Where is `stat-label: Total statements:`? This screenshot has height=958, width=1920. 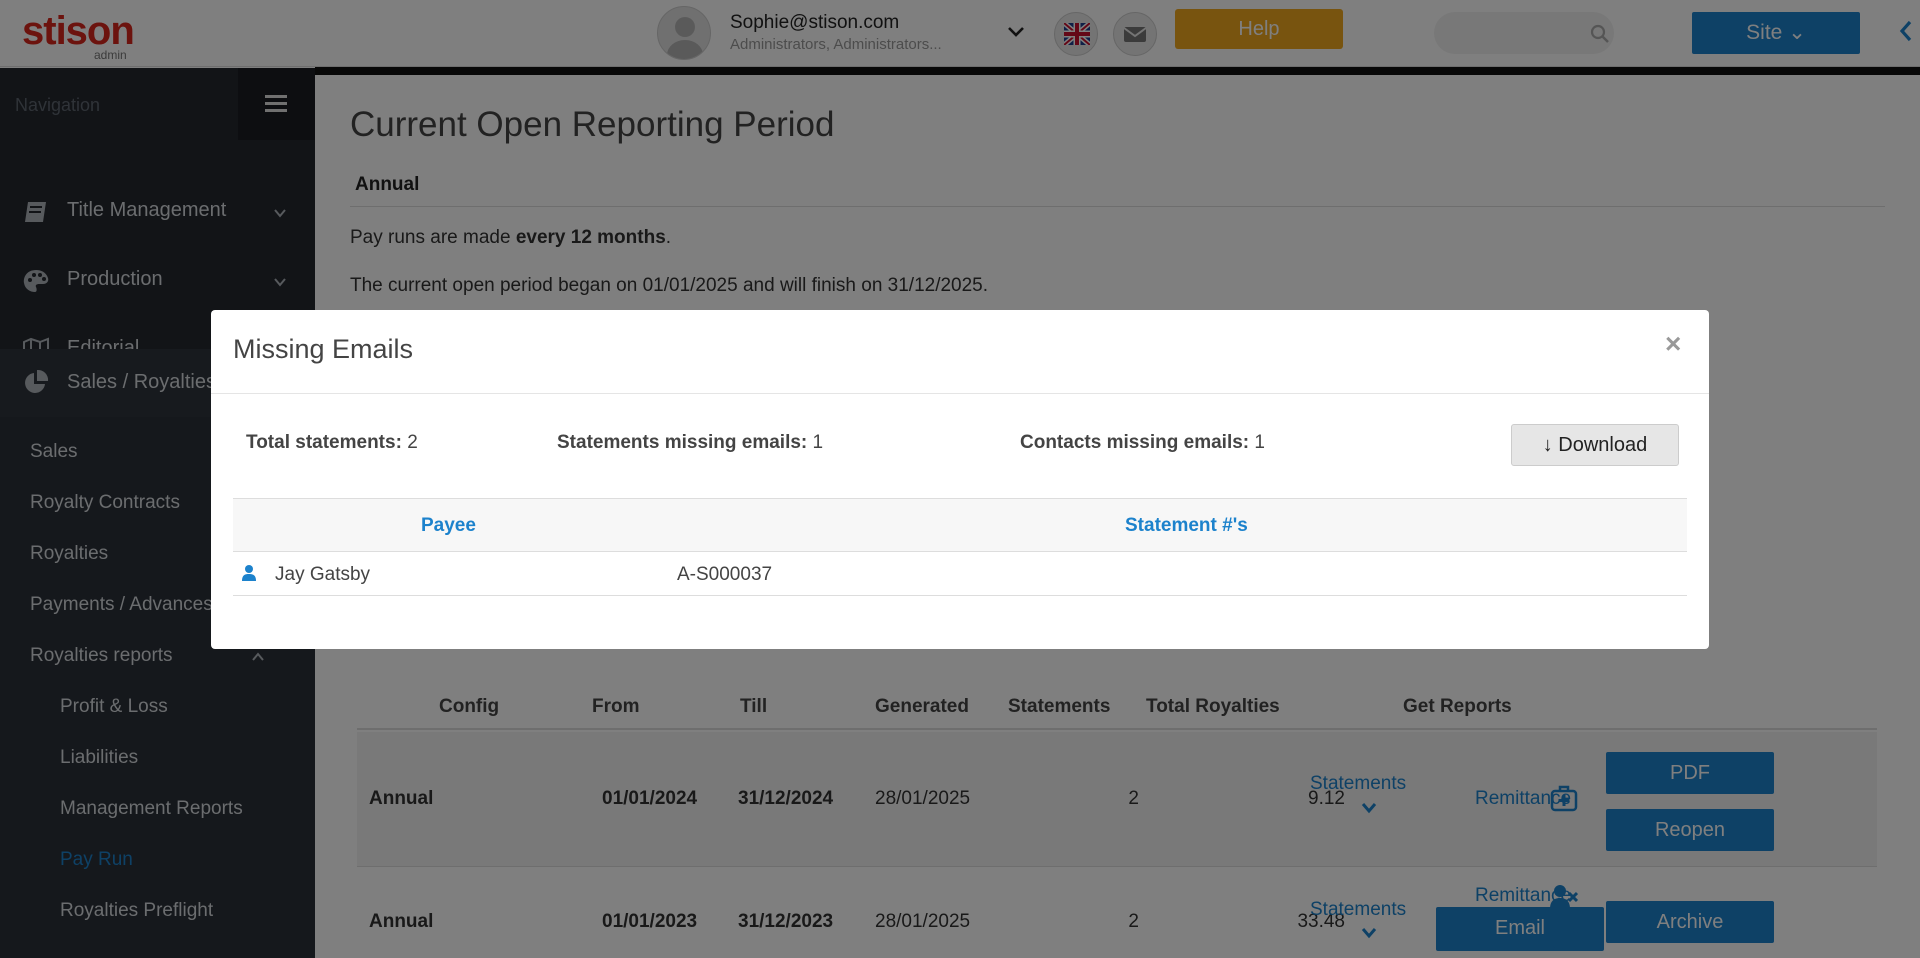 stat-label: Total statements: is located at coordinates (324, 442).